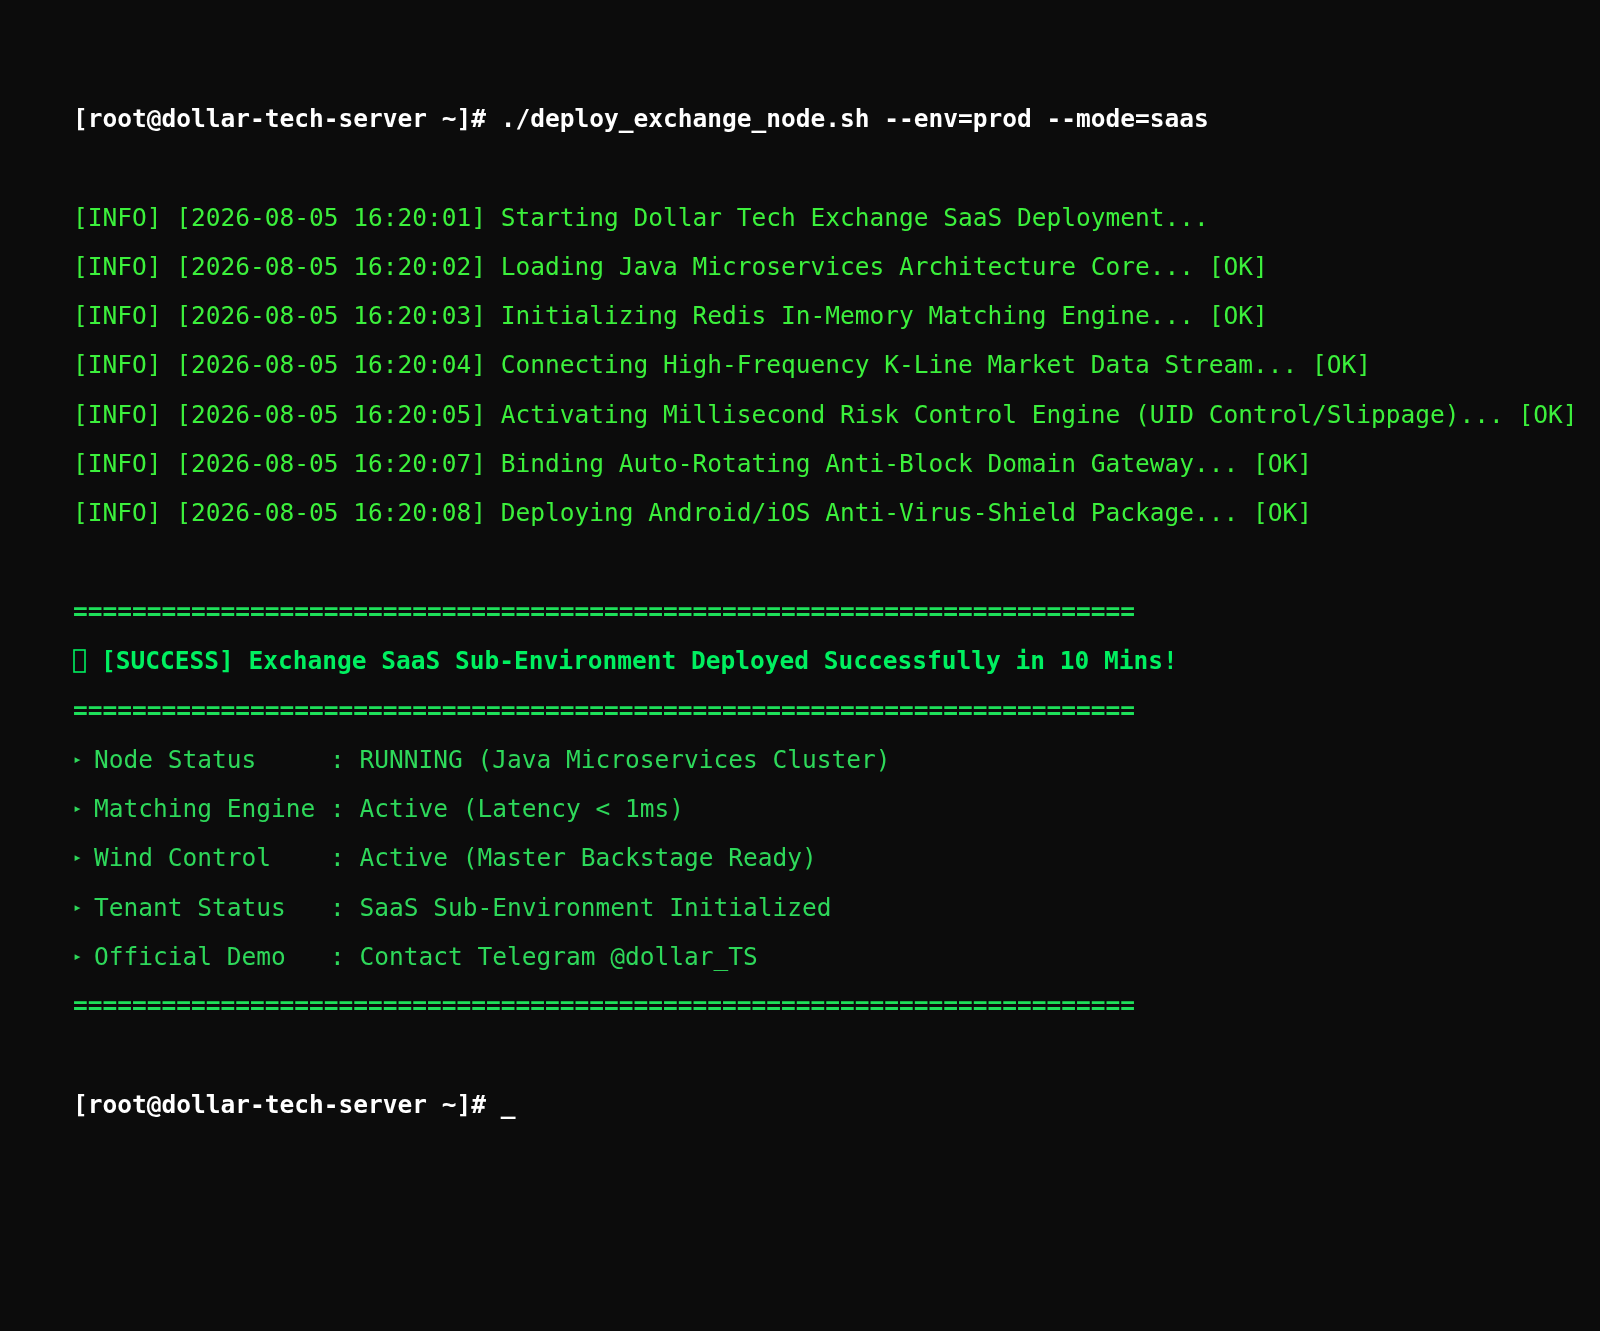 Image resolution: width=1600 pixels, height=1331 pixels. I want to click on prompt-line: [root@dollar-tech-server ~]# _, so click(294, 1104).